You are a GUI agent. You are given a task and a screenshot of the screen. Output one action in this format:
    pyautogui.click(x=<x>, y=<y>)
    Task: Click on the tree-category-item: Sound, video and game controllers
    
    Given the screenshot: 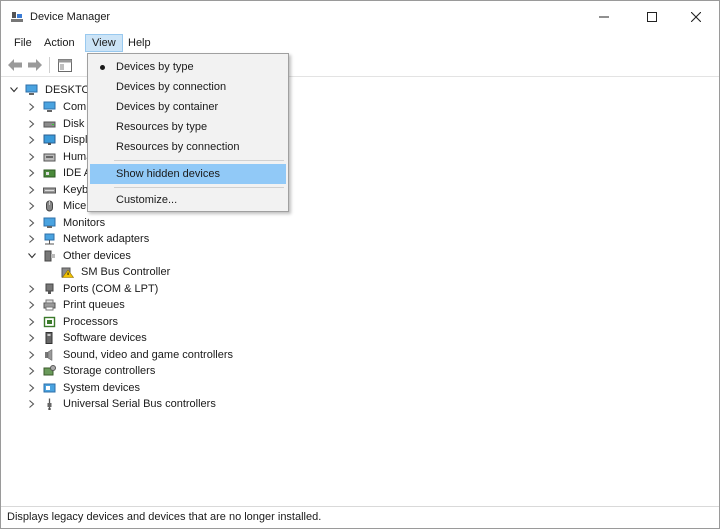 What is the action you would take?
    pyautogui.click(x=227, y=355)
    